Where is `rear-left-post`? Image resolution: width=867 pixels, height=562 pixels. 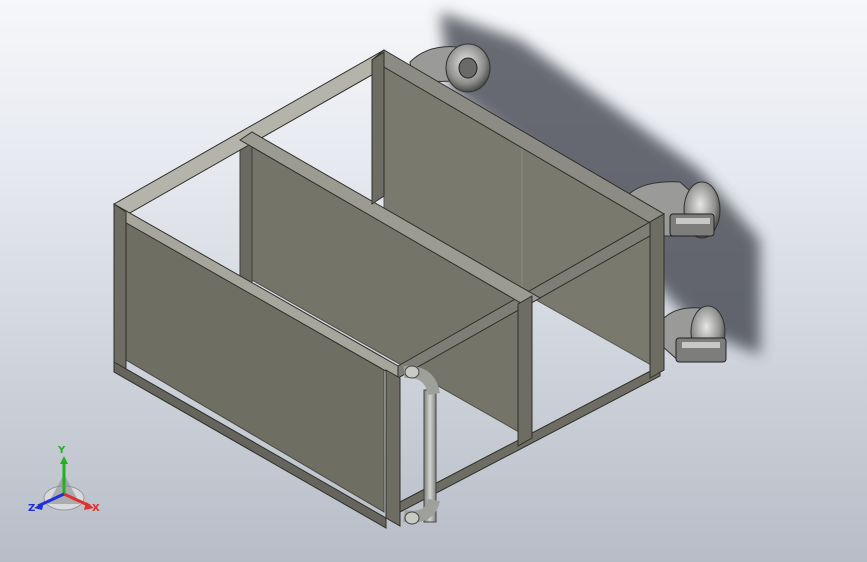 rear-left-post is located at coordinates (246, 215).